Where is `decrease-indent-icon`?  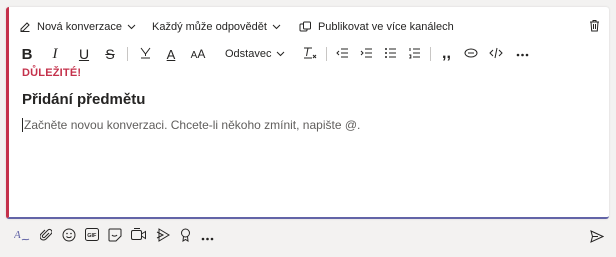 decrease-indent-icon is located at coordinates (342, 54).